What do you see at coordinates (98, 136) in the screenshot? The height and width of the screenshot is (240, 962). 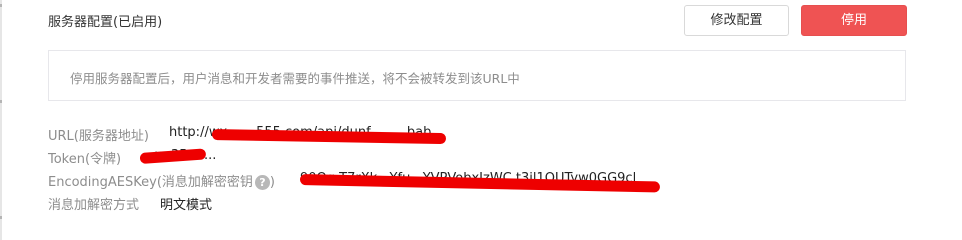 I see `url-label: URL(服务器地址)` at bounding box center [98, 136].